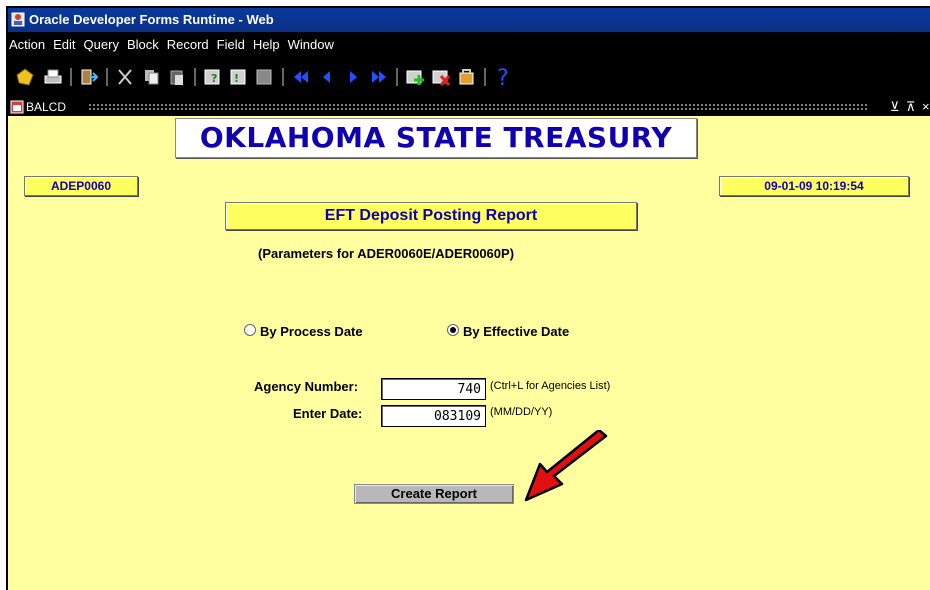 The width and height of the screenshot is (930, 590). I want to click on help-icon: ?, so click(503, 77).